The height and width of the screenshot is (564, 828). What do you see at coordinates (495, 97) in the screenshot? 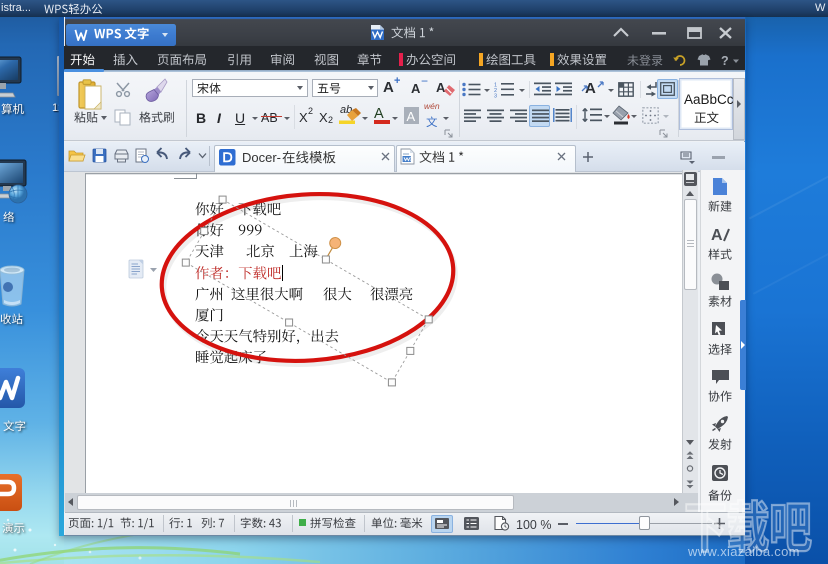
I see `svg-text: 3` at bounding box center [495, 97].